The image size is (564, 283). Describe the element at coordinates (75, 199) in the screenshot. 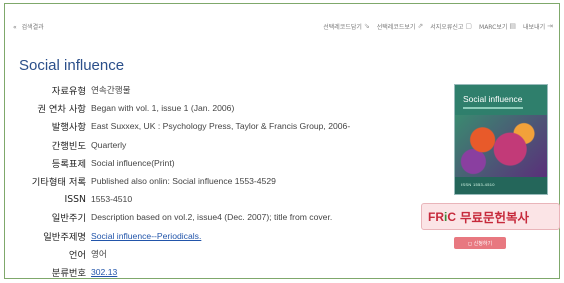

I see `field-label: ISSN` at that location.